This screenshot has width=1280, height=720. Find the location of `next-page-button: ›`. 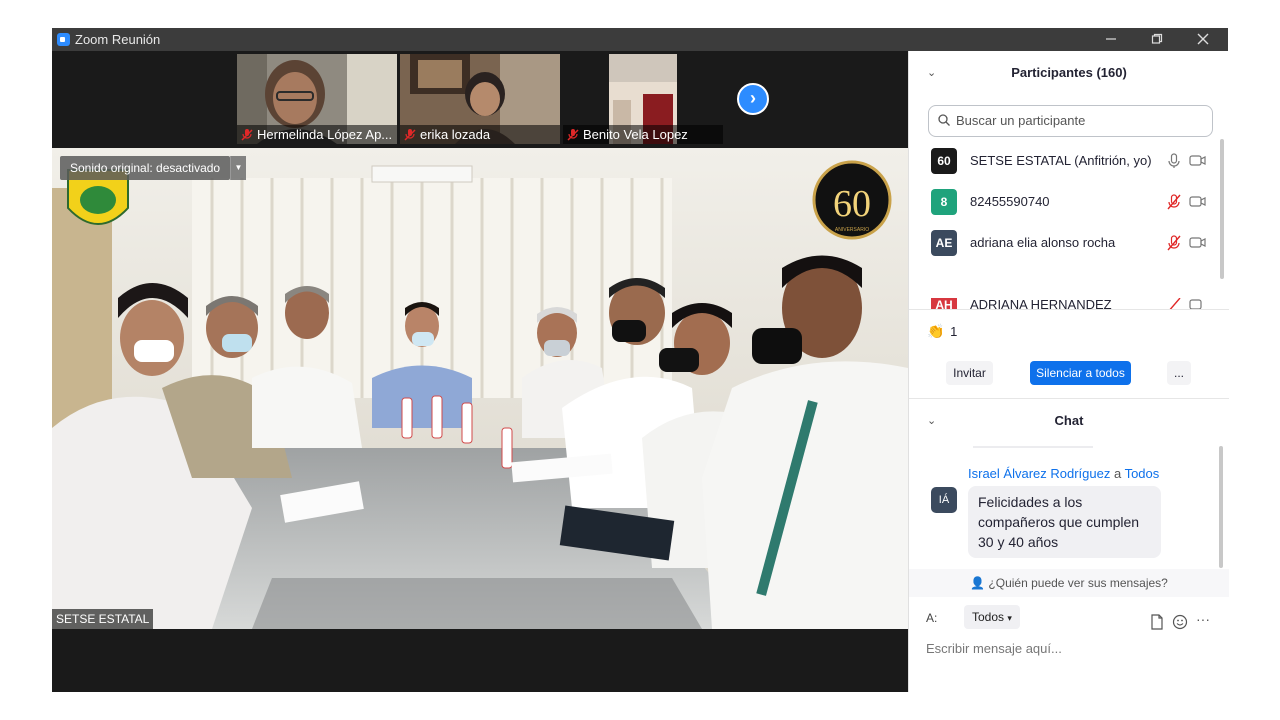

next-page-button: › is located at coordinates (753, 99).